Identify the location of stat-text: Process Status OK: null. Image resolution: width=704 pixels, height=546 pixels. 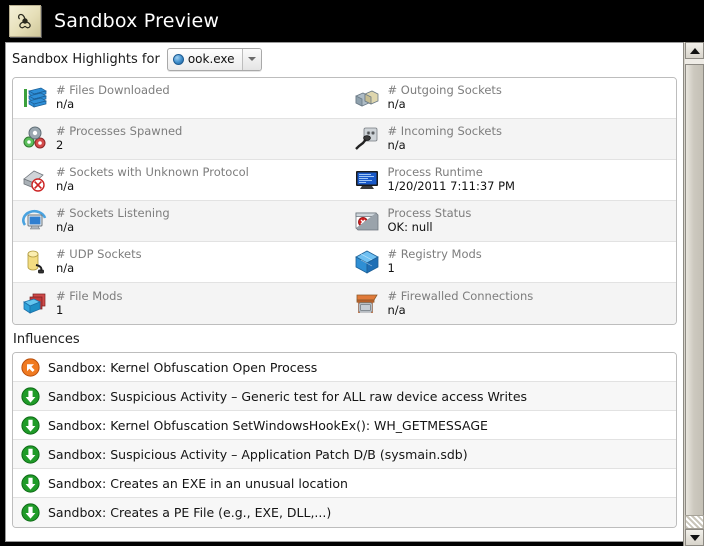
(430, 220).